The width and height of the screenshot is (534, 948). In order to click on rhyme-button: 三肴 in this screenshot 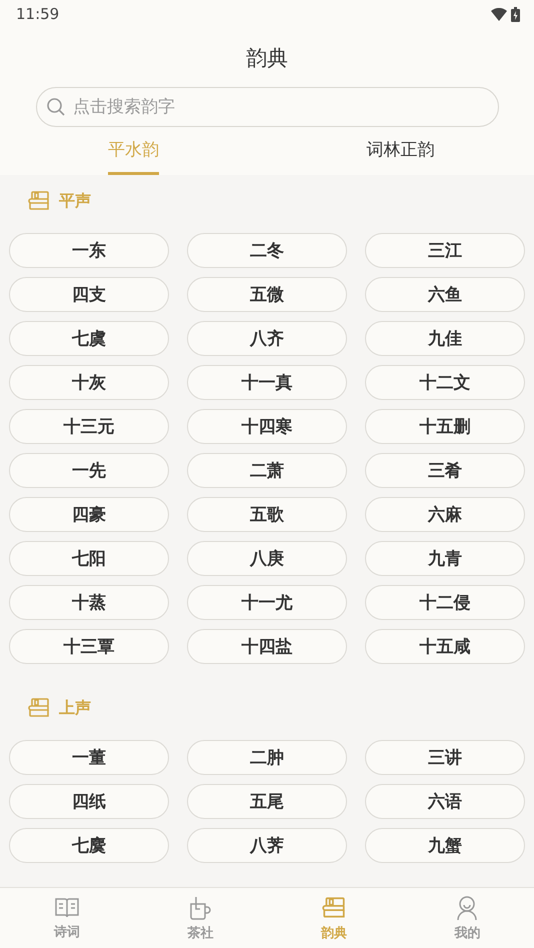, I will do `click(445, 470)`.